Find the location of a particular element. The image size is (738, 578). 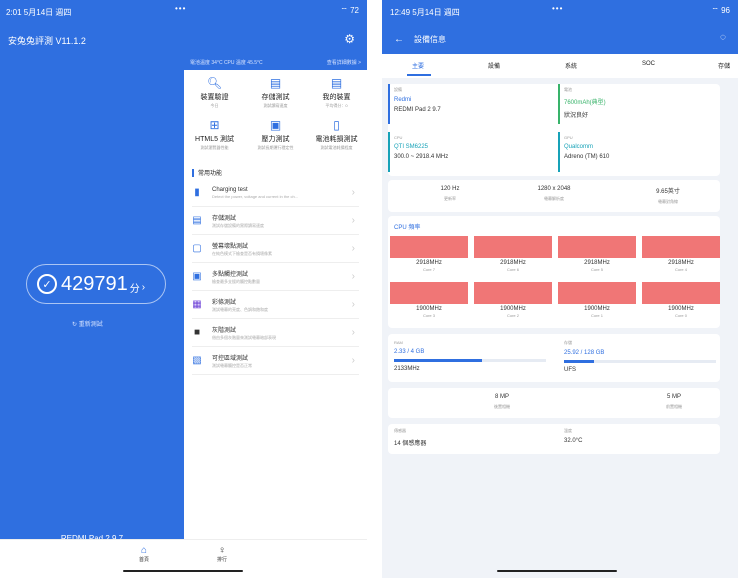

tool-title: 電池耗損測試 is located at coordinates (336, 139).